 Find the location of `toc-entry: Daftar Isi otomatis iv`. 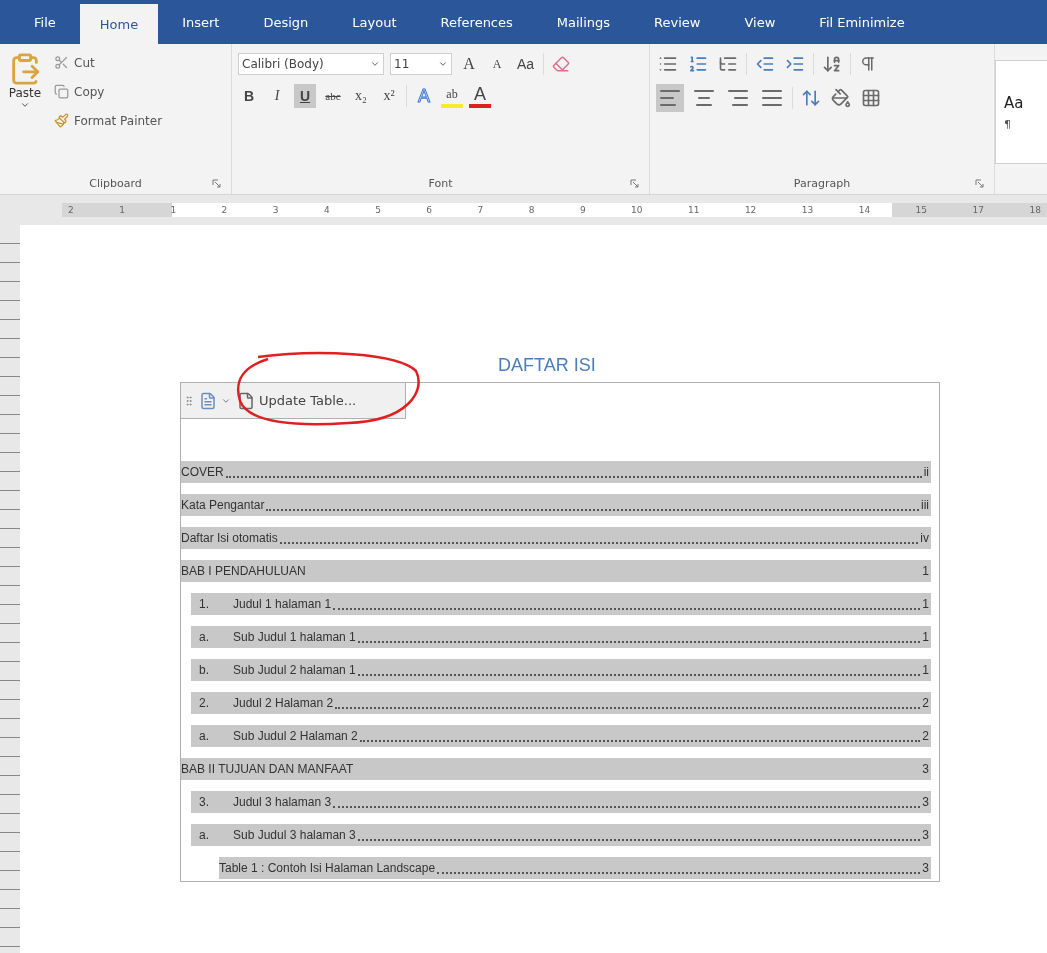

toc-entry: Daftar Isi otomatis iv is located at coordinates (556, 538).